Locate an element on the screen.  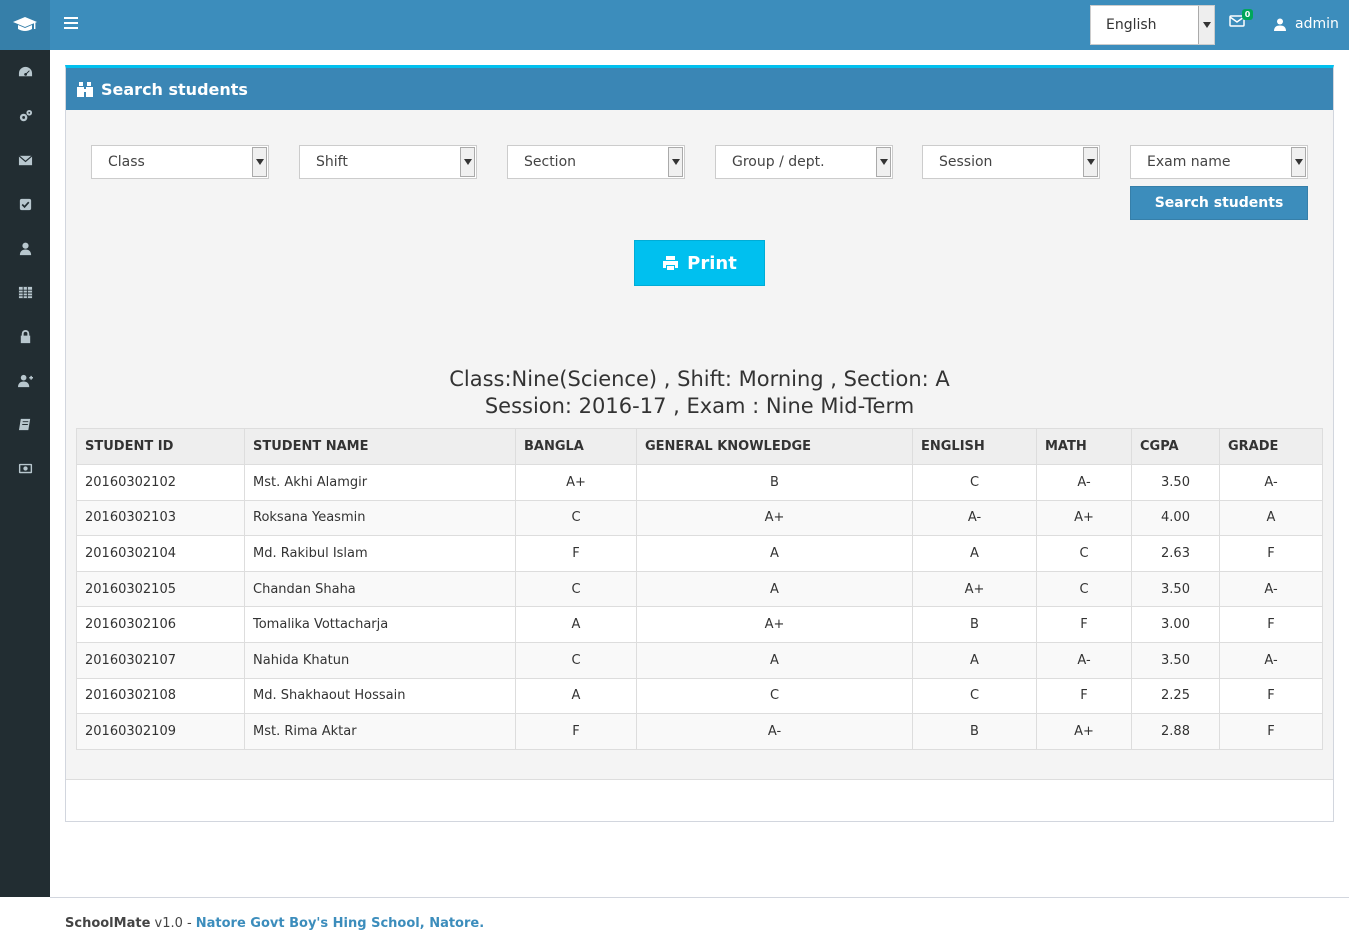
print-button: Print is located at coordinates (699, 263).